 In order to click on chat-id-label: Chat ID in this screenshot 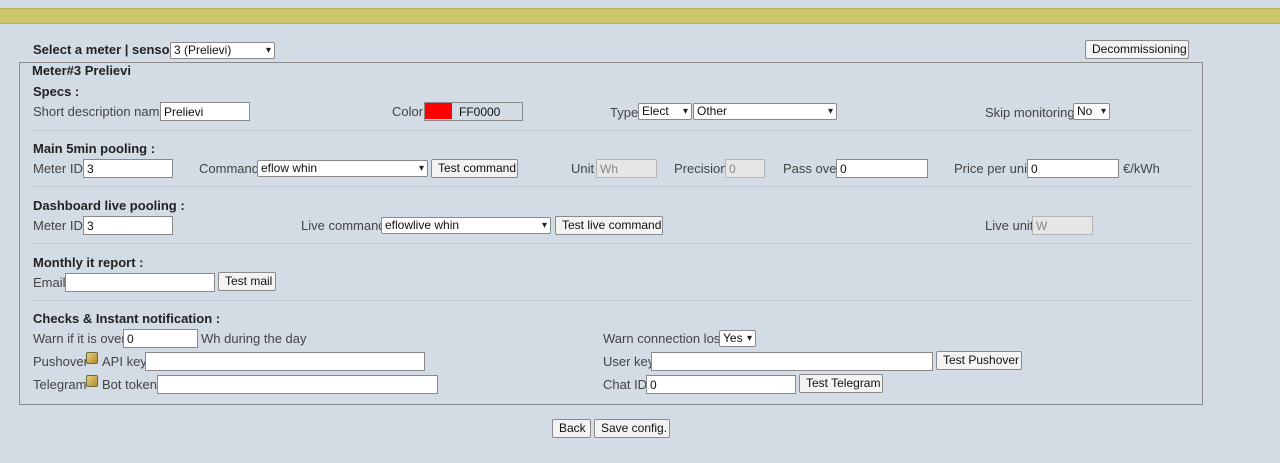, I will do `click(625, 384)`.